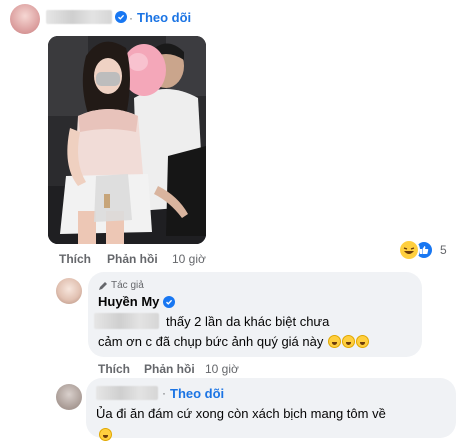 The height and width of the screenshot is (441, 476). I want to click on author-name-row: Huyền My, so click(137, 301).